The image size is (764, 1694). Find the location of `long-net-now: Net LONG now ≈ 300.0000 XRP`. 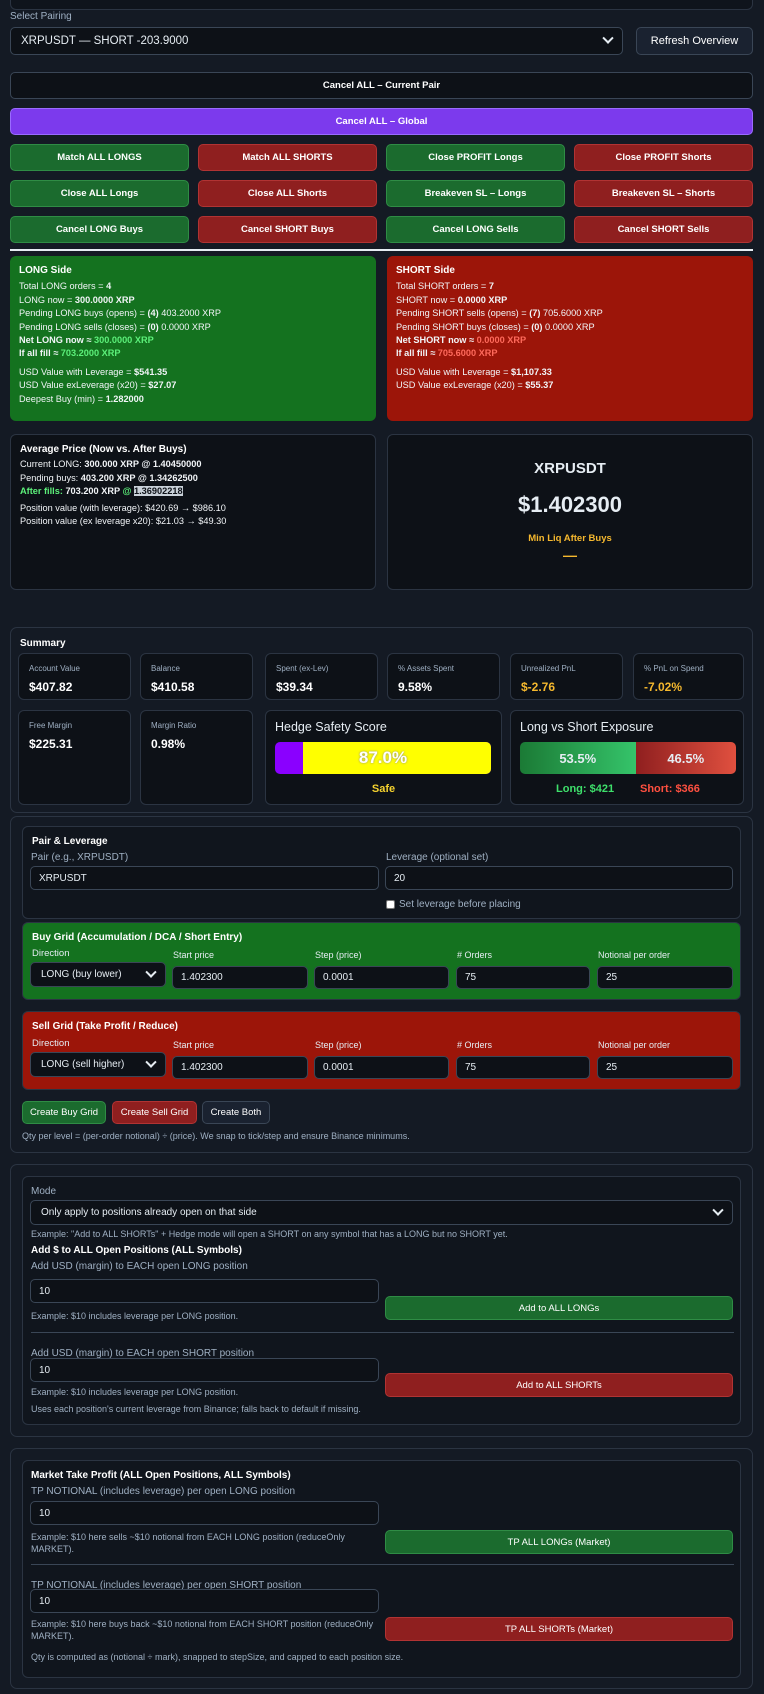

long-net-now: Net LONG now ≈ 300.0000 XRP is located at coordinates (86, 340).